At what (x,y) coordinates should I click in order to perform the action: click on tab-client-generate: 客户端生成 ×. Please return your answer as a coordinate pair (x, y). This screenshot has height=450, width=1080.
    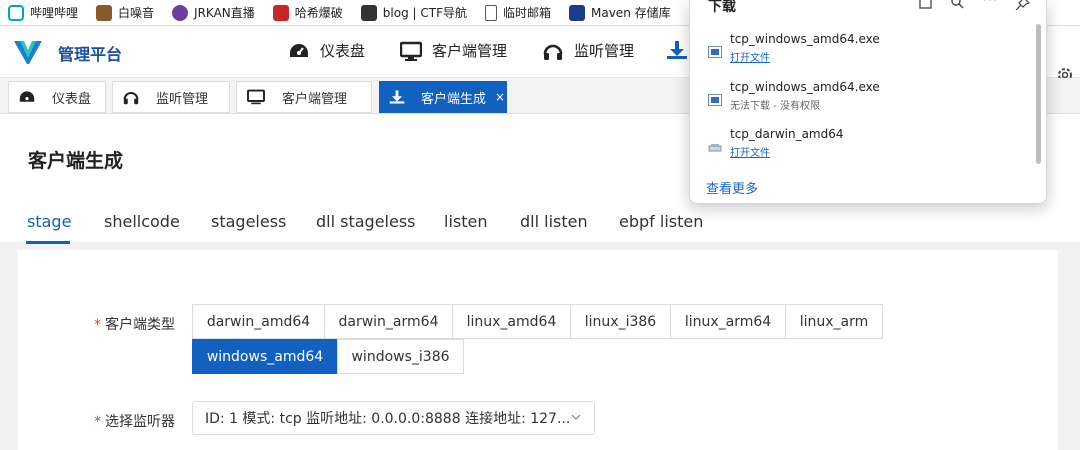
    Looking at the image, I should click on (443, 97).